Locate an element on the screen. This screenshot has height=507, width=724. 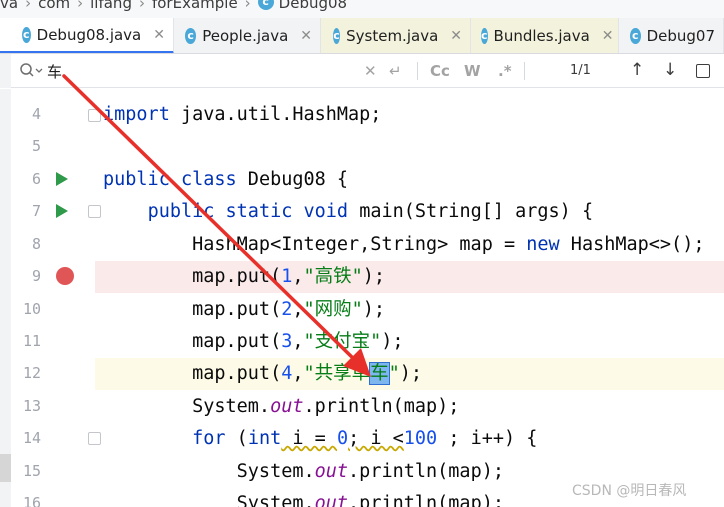
tab-label: Debug08.java is located at coordinates (89, 34).